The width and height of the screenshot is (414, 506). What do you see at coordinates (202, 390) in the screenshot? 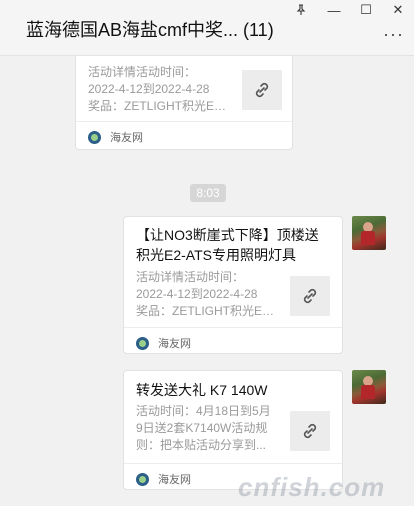
I see `card-title: 转发送大礼 K7 140W` at bounding box center [202, 390].